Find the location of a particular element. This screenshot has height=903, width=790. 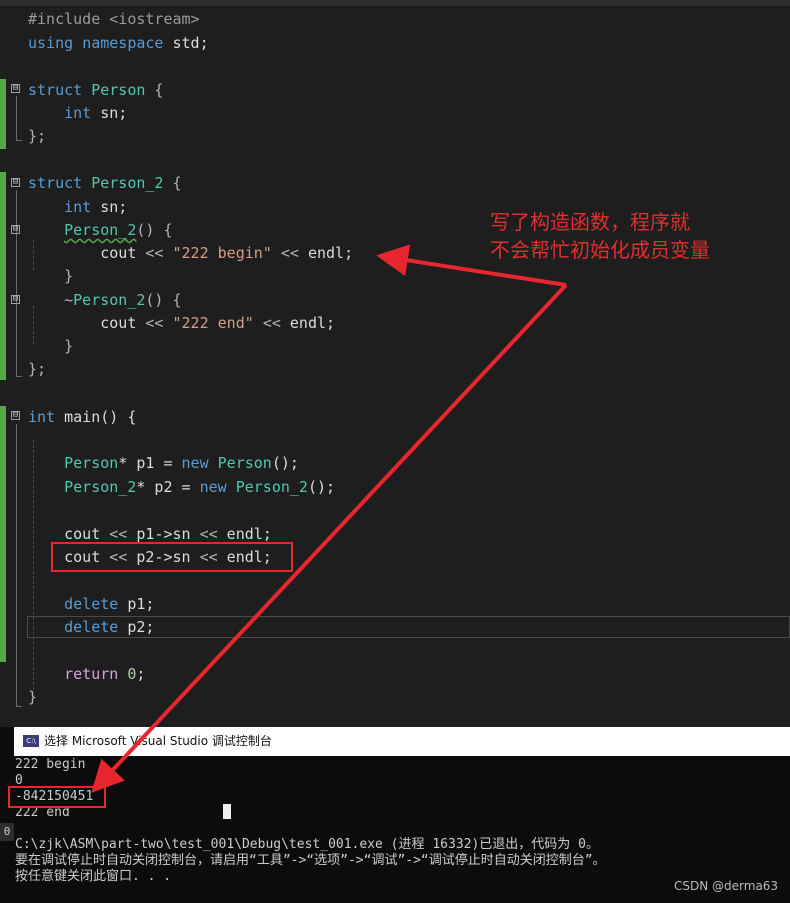

code-token: ; is located at coordinates (141, 674).